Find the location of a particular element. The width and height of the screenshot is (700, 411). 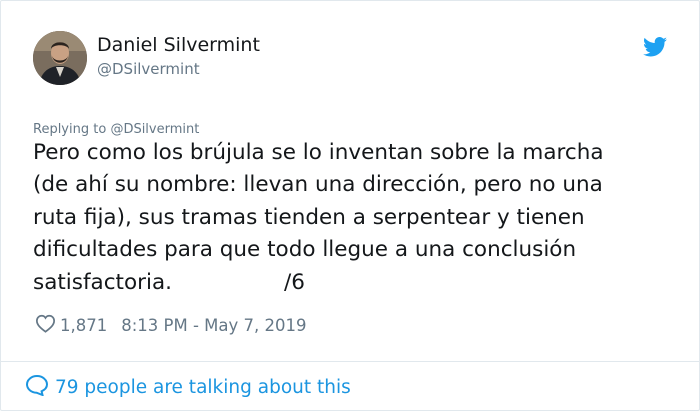

author-name: Daniel Silvermint is located at coordinates (178, 45).